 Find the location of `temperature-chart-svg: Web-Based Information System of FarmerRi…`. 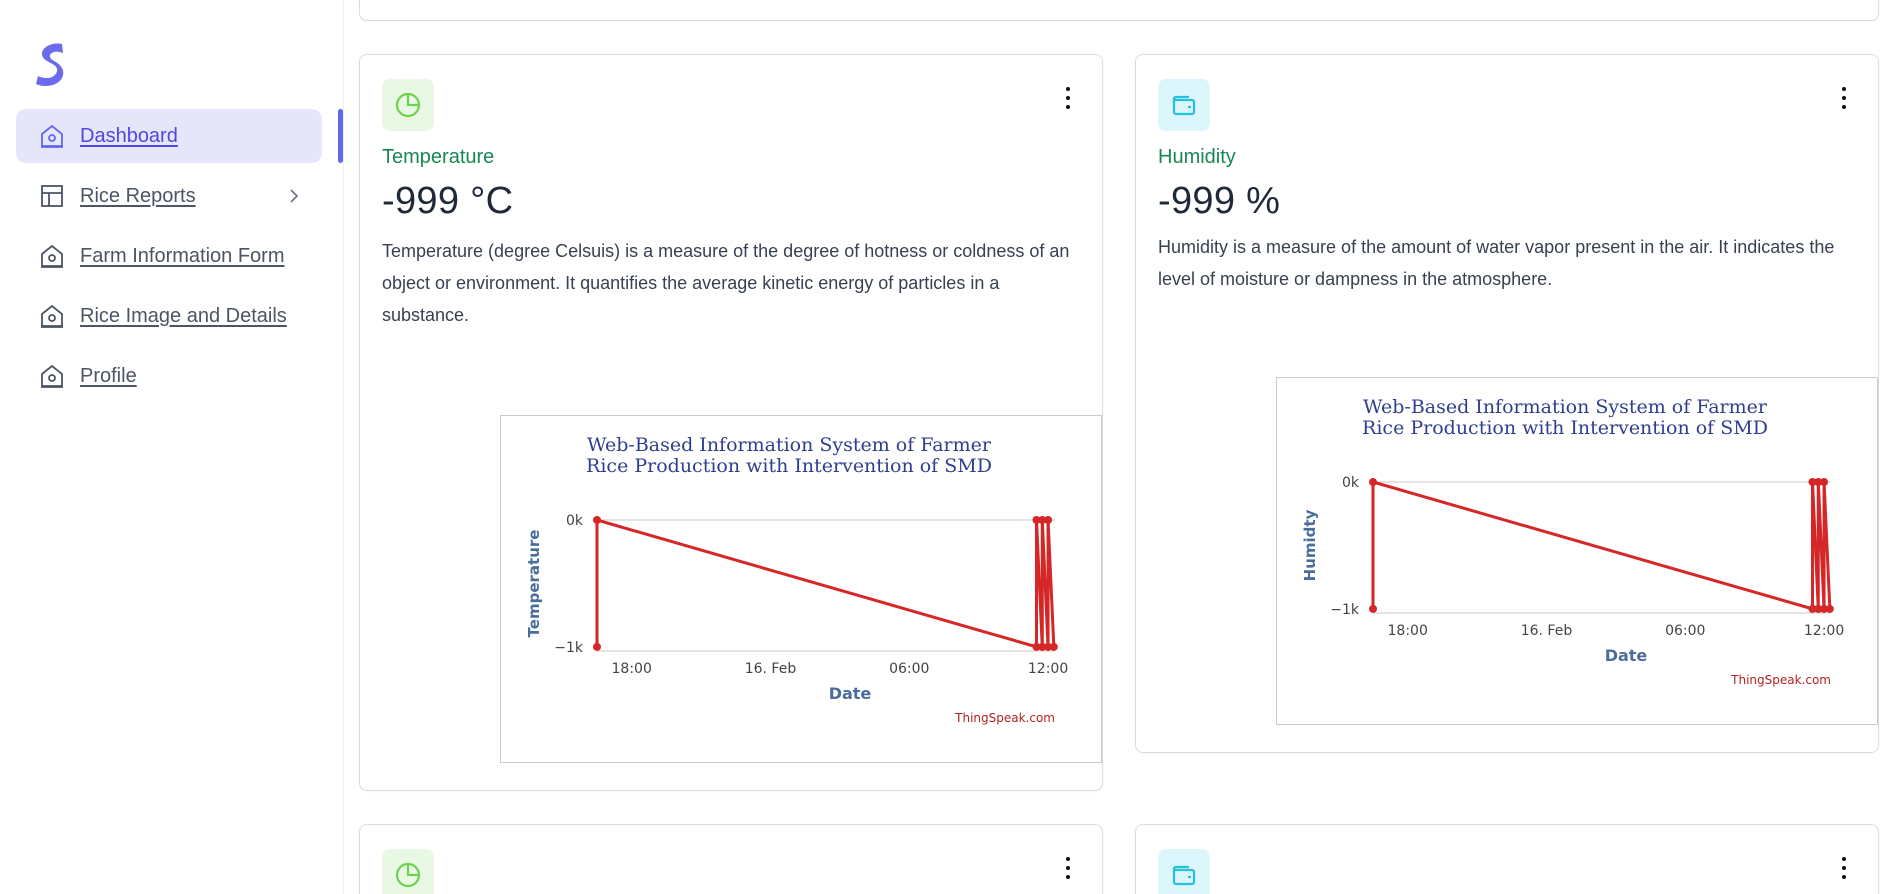

temperature-chart-svg: Web-Based Information System of FarmerRi… is located at coordinates (796, 579).